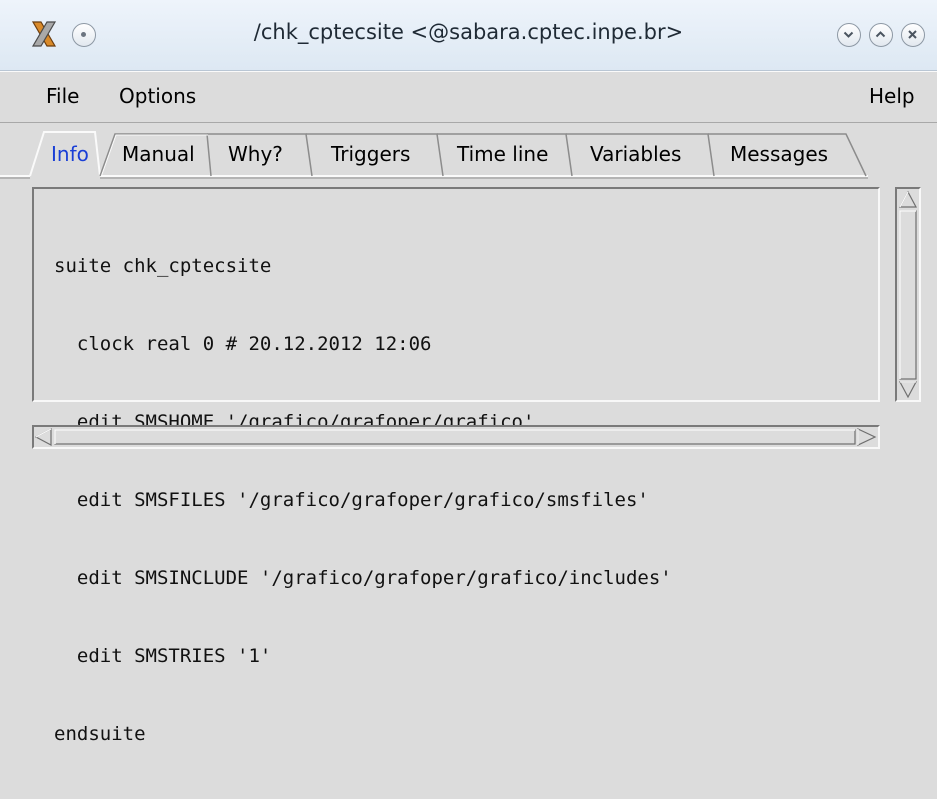 The height and width of the screenshot is (799, 937). I want to click on horizontal-scrollbar, so click(456, 437).